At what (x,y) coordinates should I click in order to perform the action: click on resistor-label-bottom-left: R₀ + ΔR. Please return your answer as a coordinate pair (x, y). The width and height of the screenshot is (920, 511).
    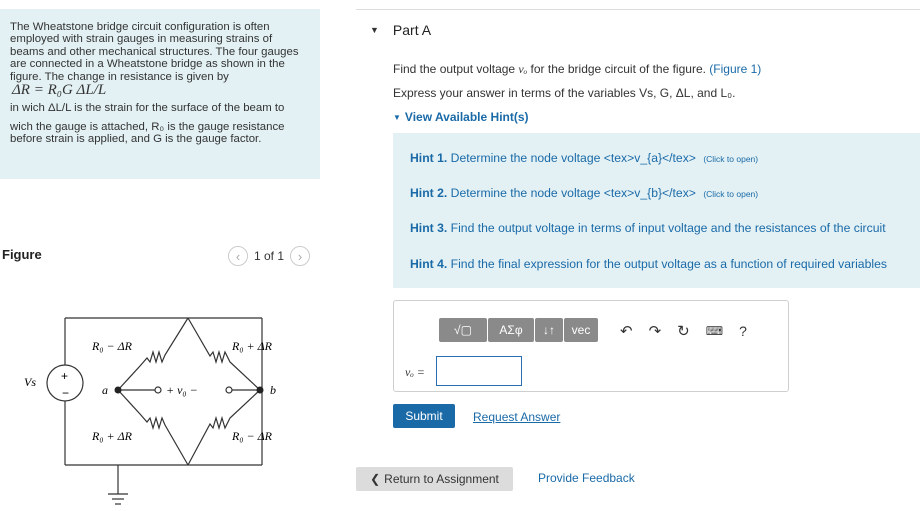
    Looking at the image, I should click on (112, 436).